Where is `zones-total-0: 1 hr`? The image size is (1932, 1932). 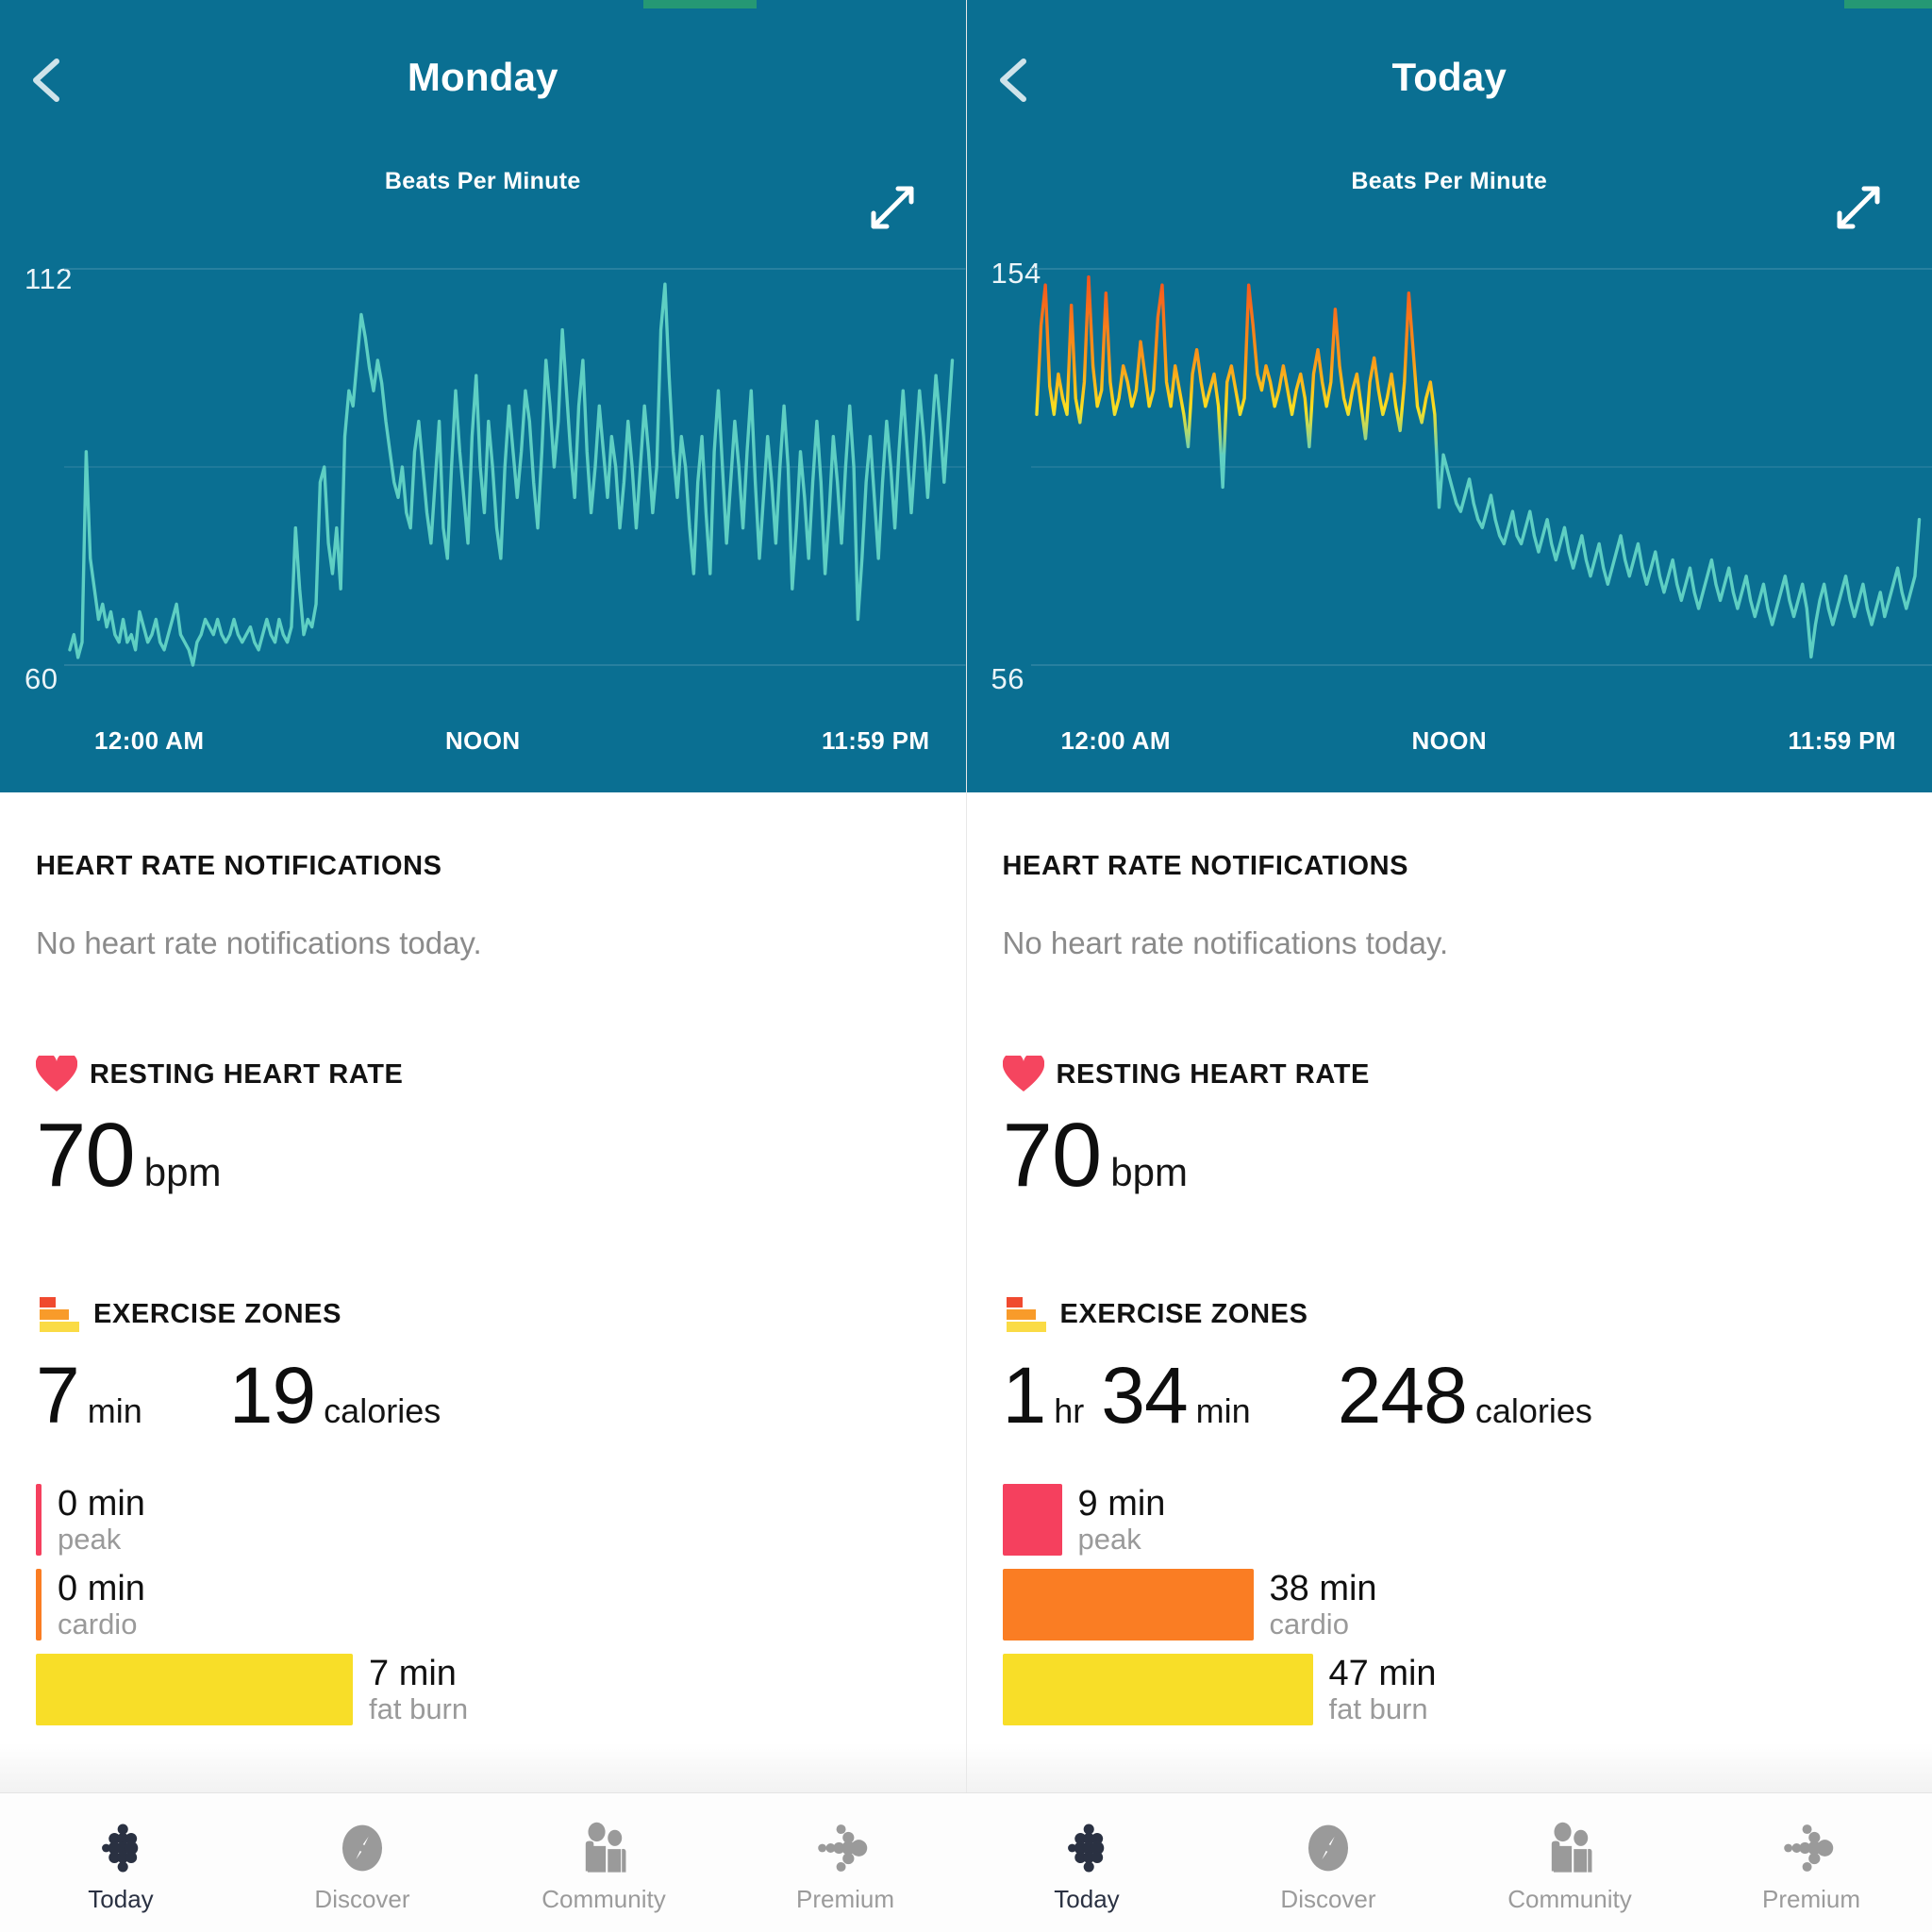
zones-total-0: 1 hr is located at coordinates (1044, 1395).